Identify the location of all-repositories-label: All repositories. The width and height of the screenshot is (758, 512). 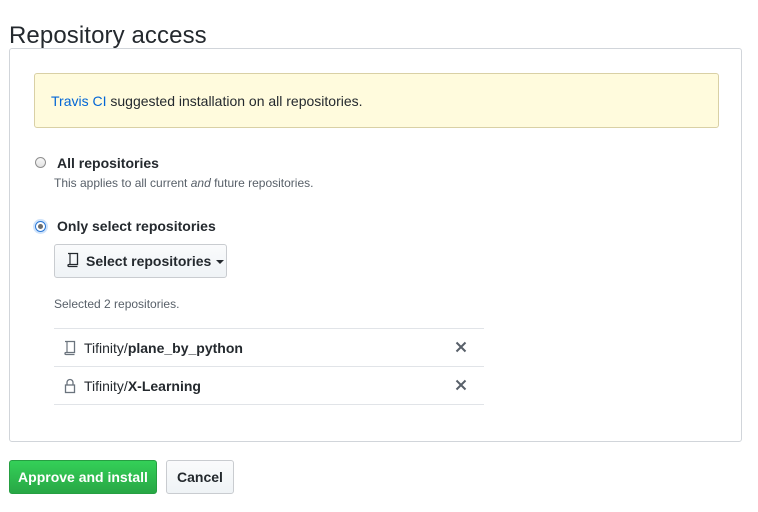
(108, 163).